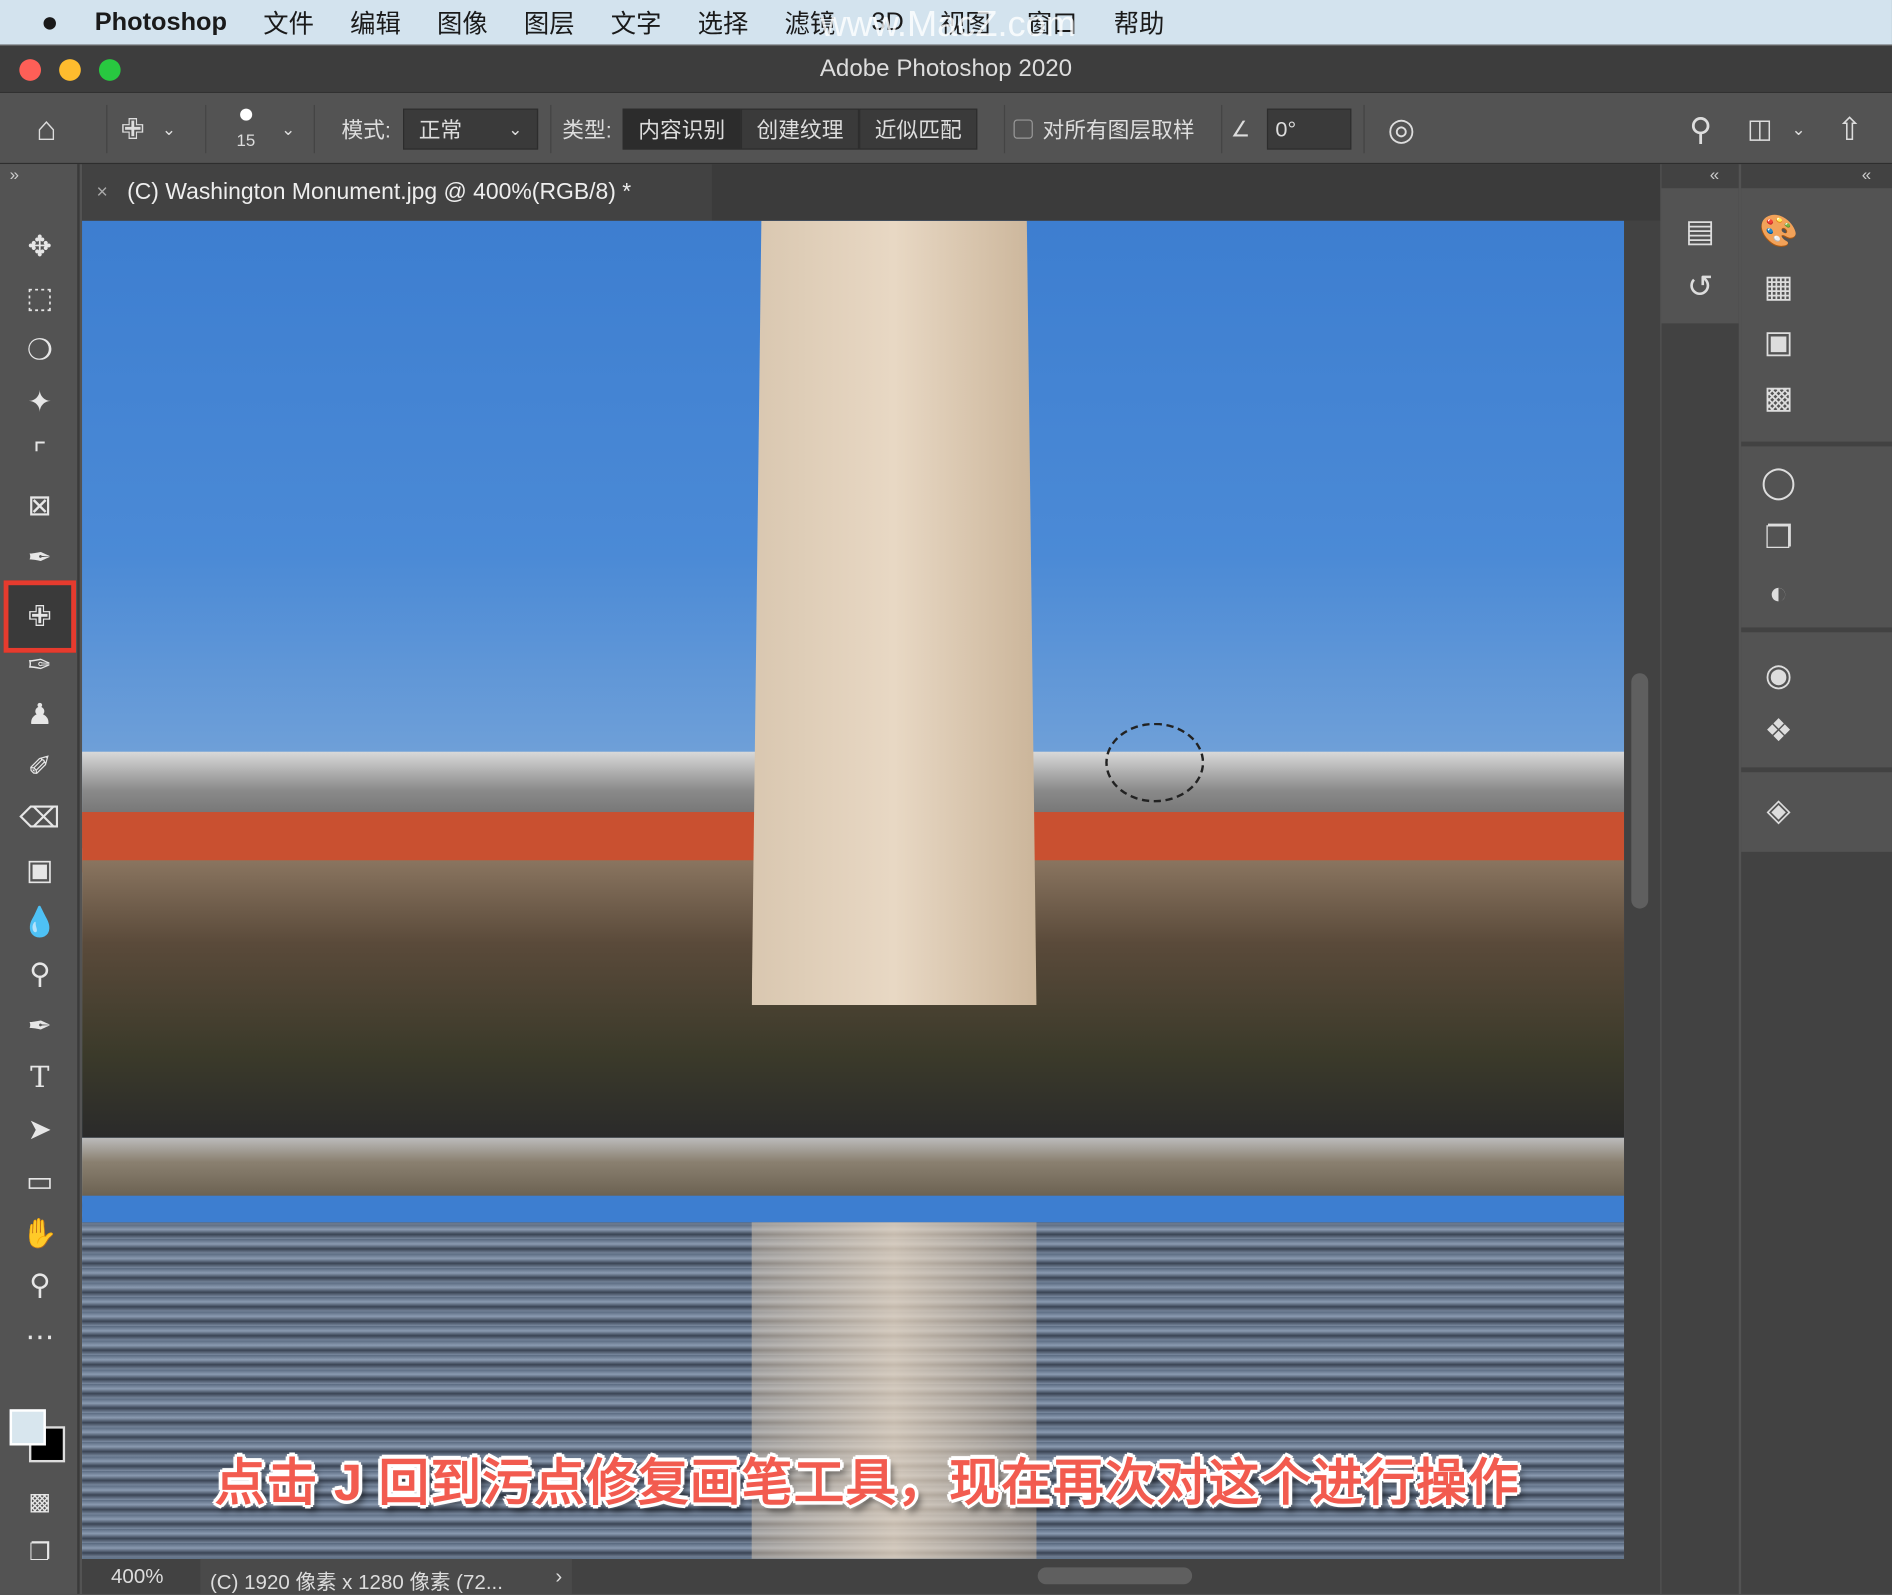 The width and height of the screenshot is (1892, 1595). Describe the element at coordinates (559, 1576) in the screenshot. I see `chevron-right-icon: ›` at that location.